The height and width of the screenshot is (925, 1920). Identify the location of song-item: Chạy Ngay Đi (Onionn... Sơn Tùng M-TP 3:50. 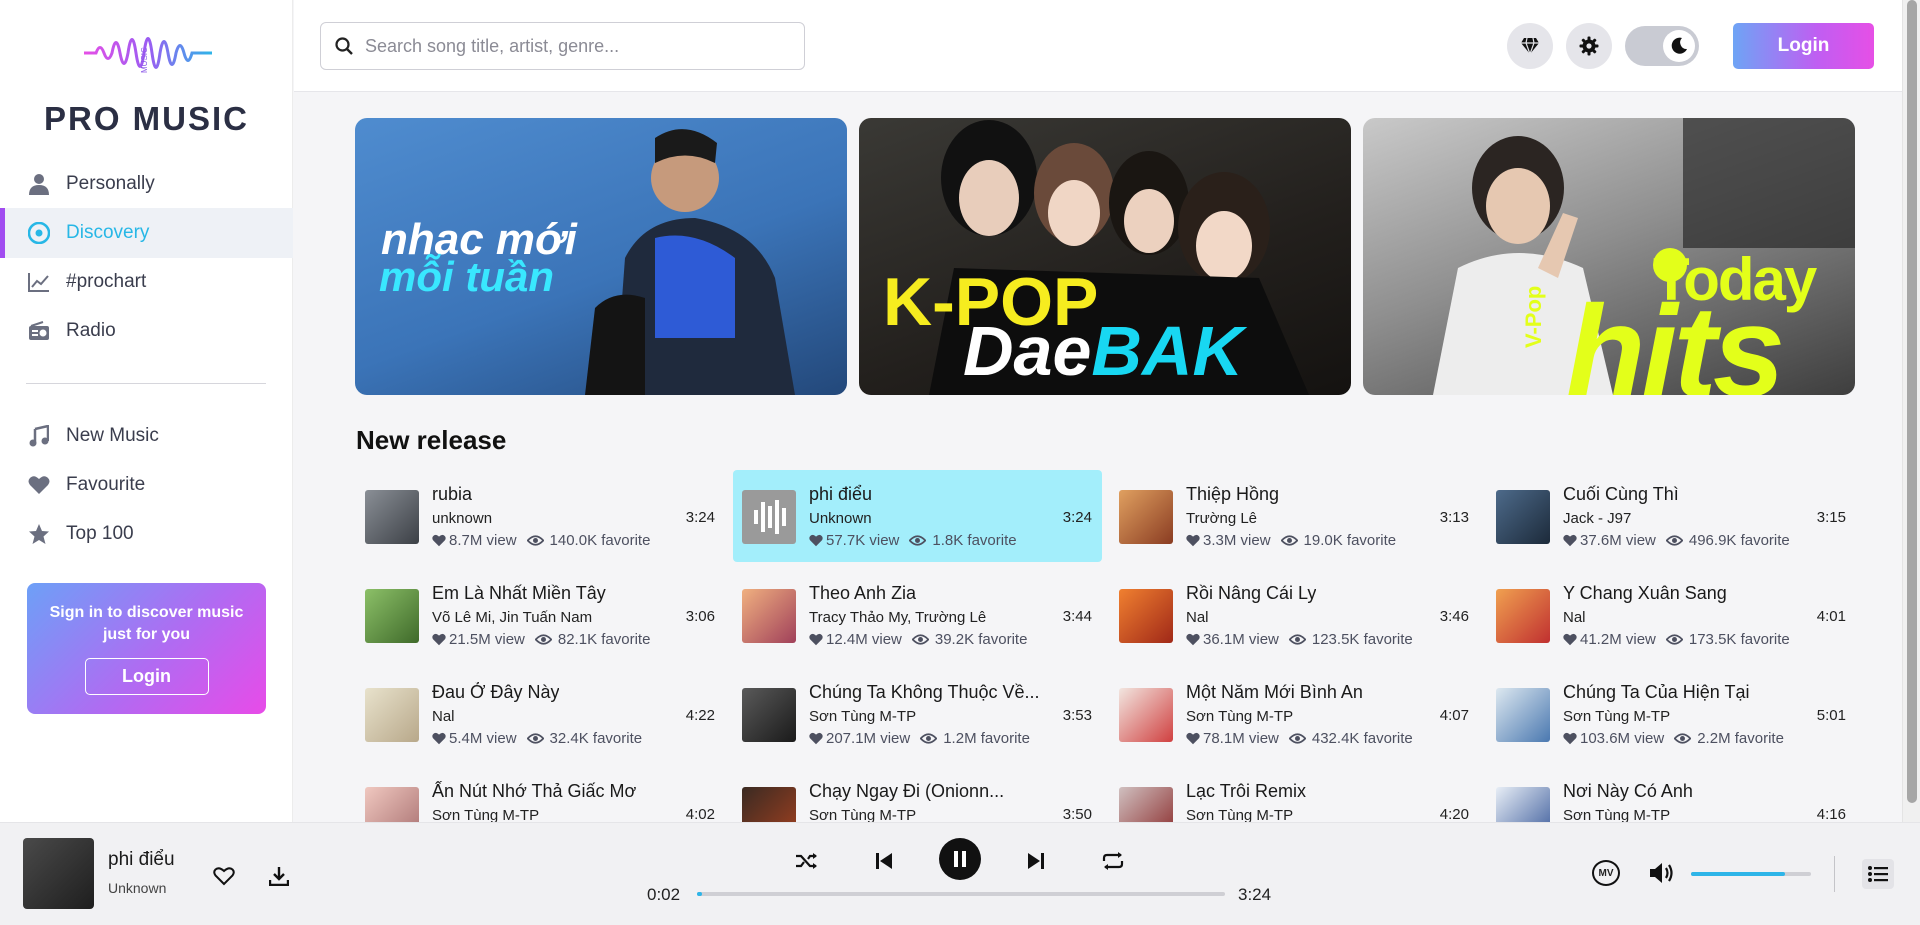
(917, 794).